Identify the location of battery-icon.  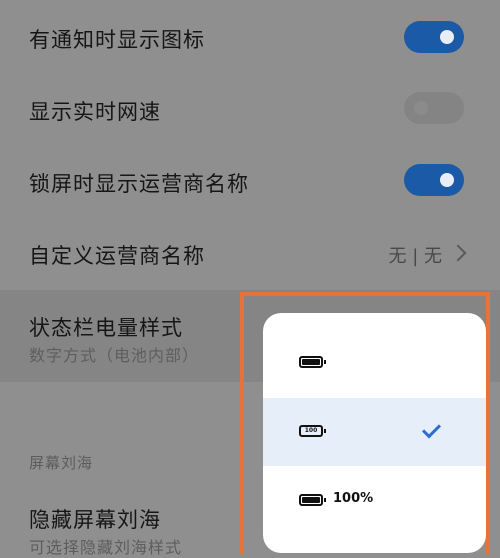
(312, 362).